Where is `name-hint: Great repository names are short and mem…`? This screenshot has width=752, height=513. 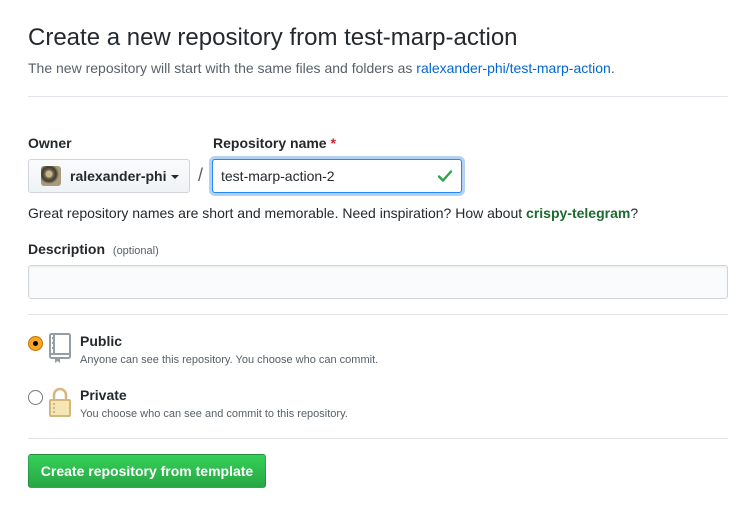
name-hint: Great repository names are short and mem… is located at coordinates (333, 213).